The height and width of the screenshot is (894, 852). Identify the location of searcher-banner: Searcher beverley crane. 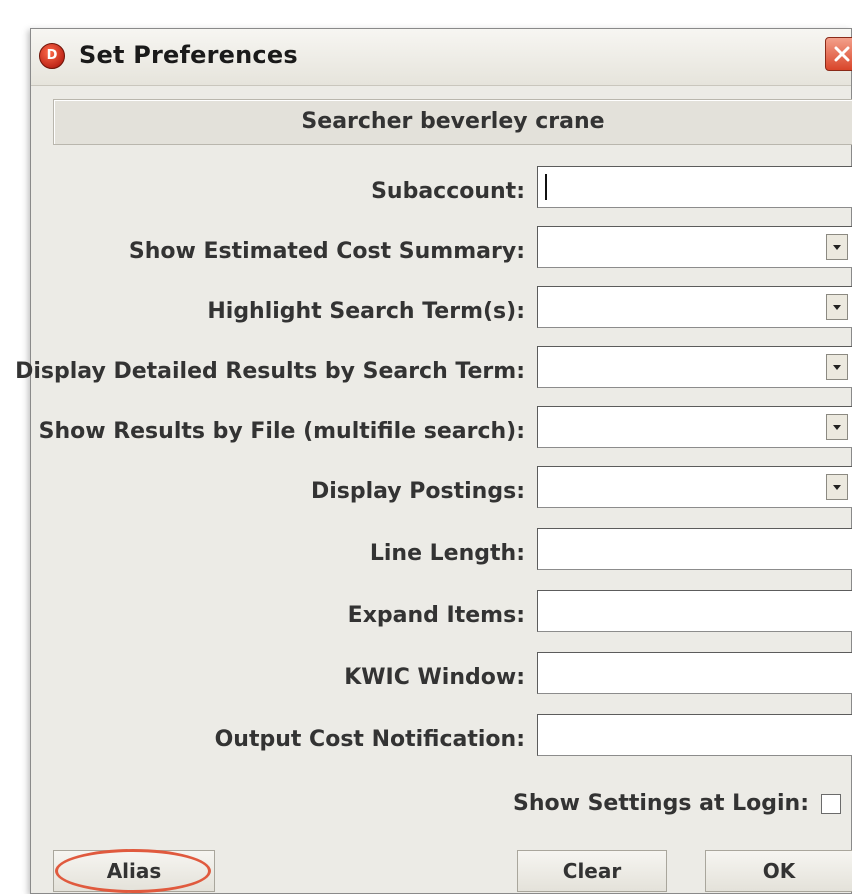
(452, 122).